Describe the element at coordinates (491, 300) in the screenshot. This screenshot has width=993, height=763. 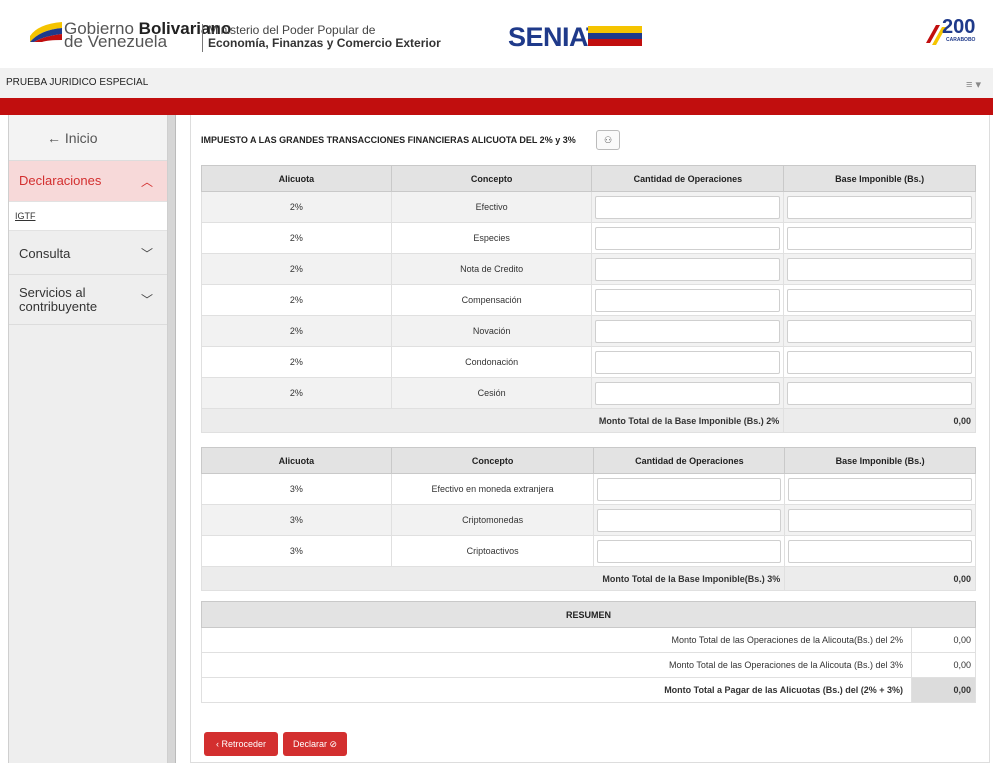
I see `concepto-cell: Compensación` at that location.